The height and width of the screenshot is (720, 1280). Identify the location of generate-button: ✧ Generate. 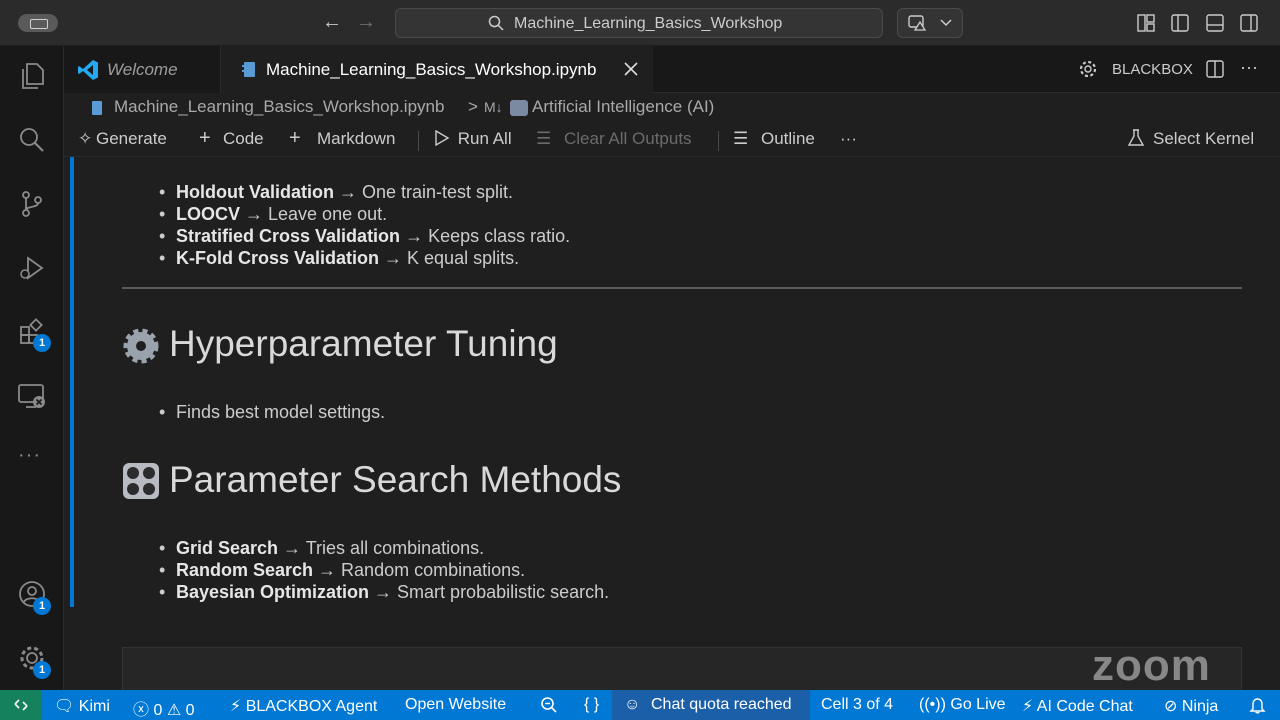
(122, 139).